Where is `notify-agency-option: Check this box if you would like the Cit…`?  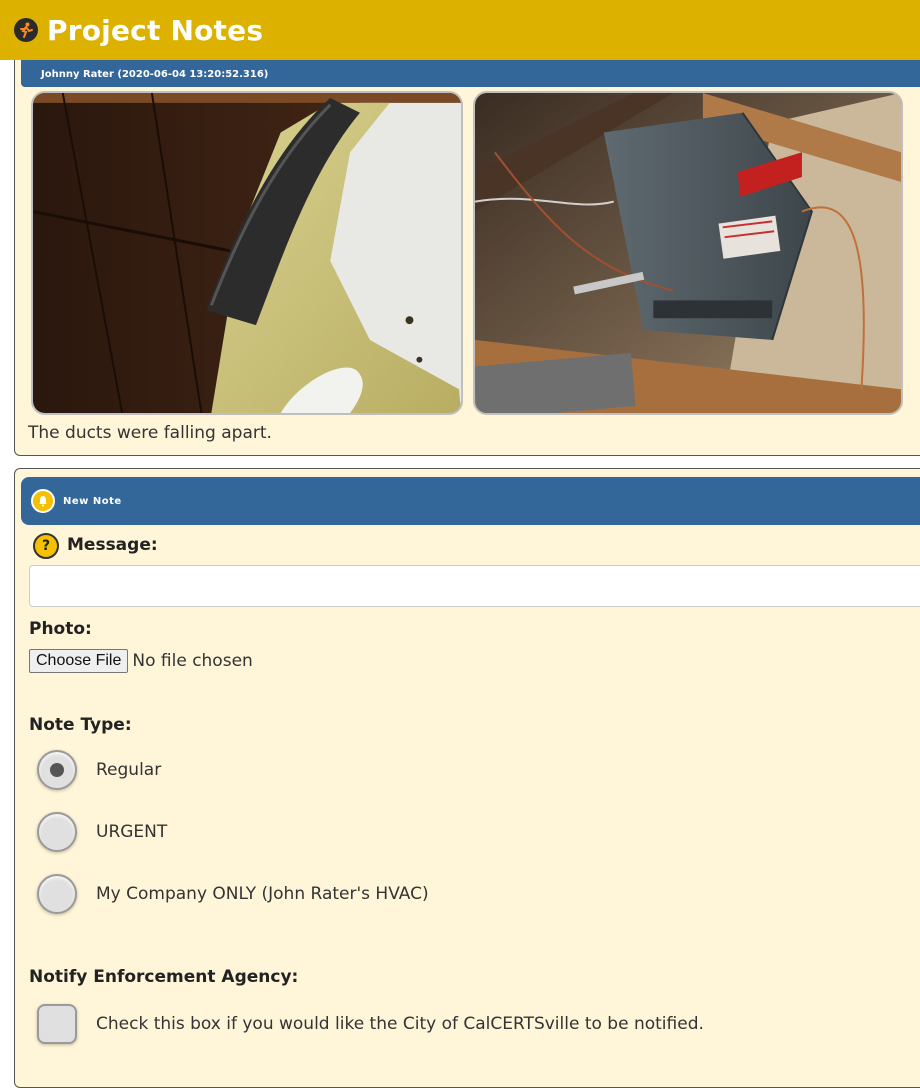 notify-agency-option: Check this box if you would like the Cit… is located at coordinates (370, 1024).